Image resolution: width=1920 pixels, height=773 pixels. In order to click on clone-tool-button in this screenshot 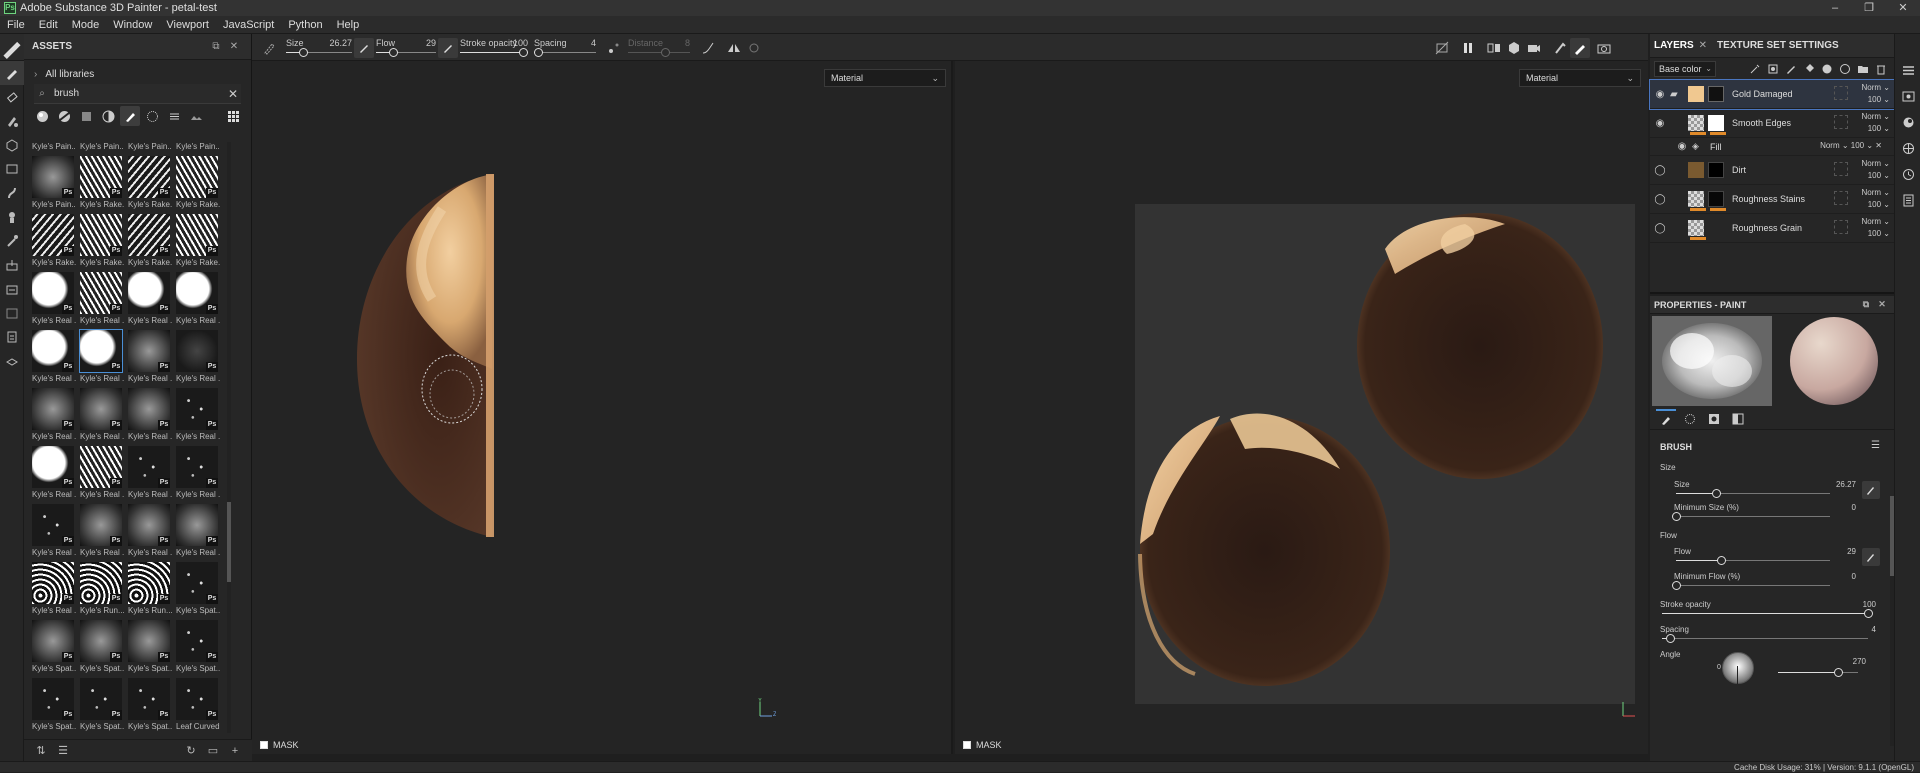, I will do `click(12, 217)`.